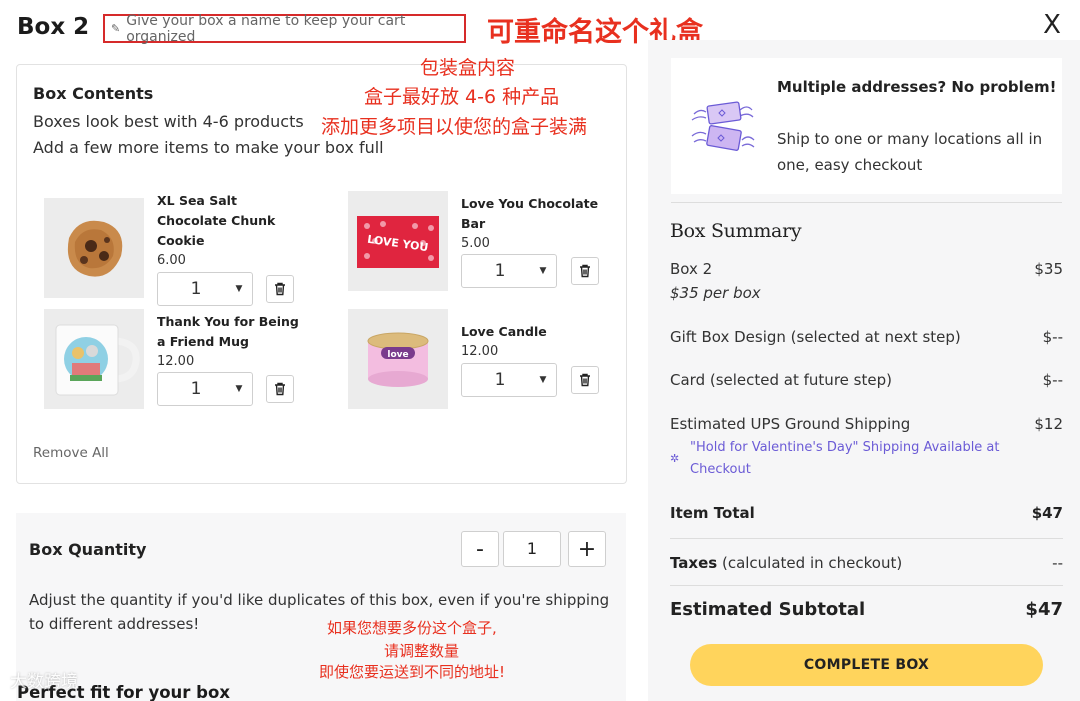 Image resolution: width=1080 pixels, height=701 pixels. I want to click on annotation-quantity-2: 请调整数量, so click(422, 651).